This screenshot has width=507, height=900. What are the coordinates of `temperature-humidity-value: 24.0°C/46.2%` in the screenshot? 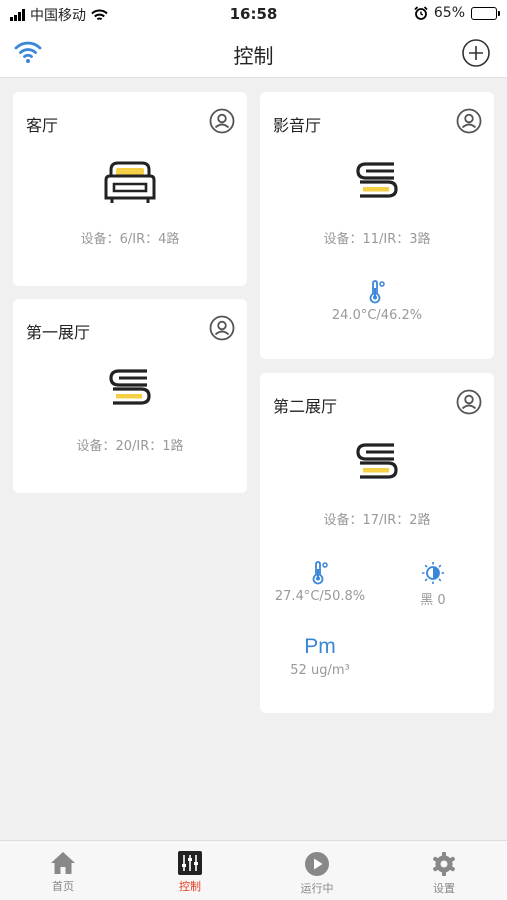 It's located at (377, 315).